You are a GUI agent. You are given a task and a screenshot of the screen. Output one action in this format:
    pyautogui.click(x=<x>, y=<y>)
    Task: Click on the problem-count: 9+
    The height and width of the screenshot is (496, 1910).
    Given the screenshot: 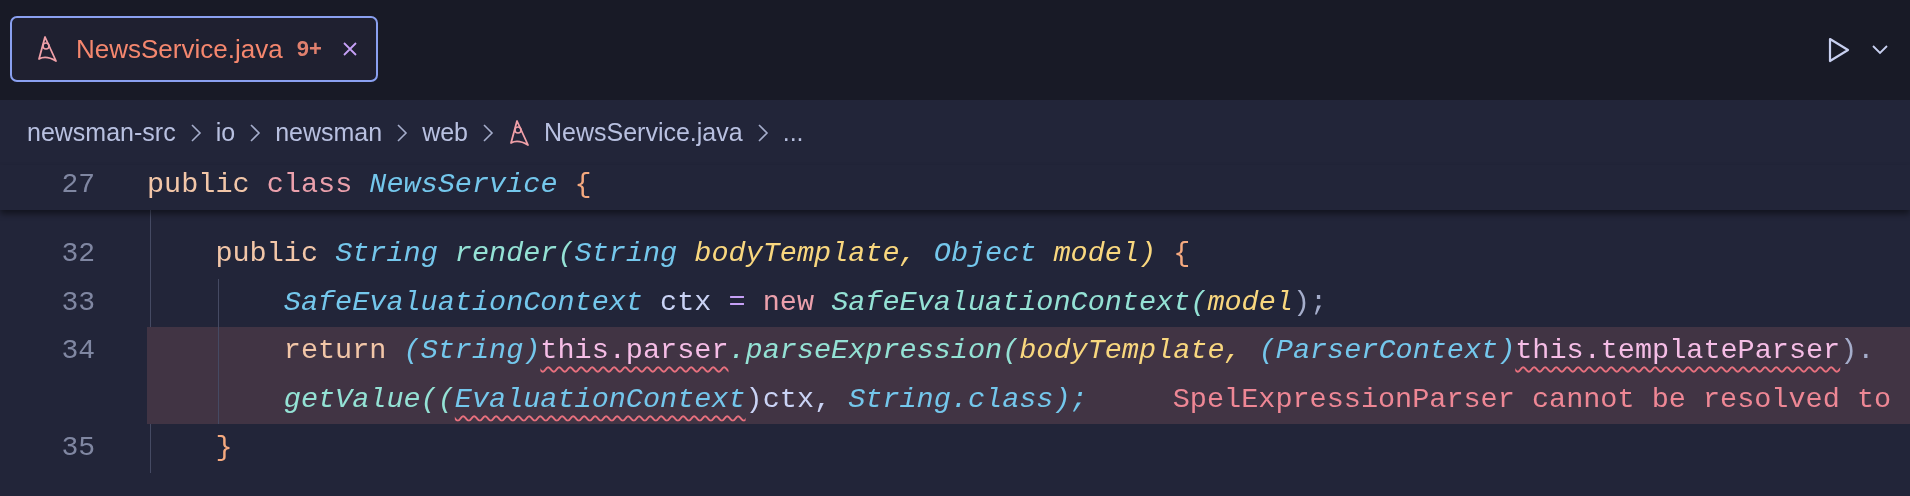 What is the action you would take?
    pyautogui.click(x=309, y=49)
    